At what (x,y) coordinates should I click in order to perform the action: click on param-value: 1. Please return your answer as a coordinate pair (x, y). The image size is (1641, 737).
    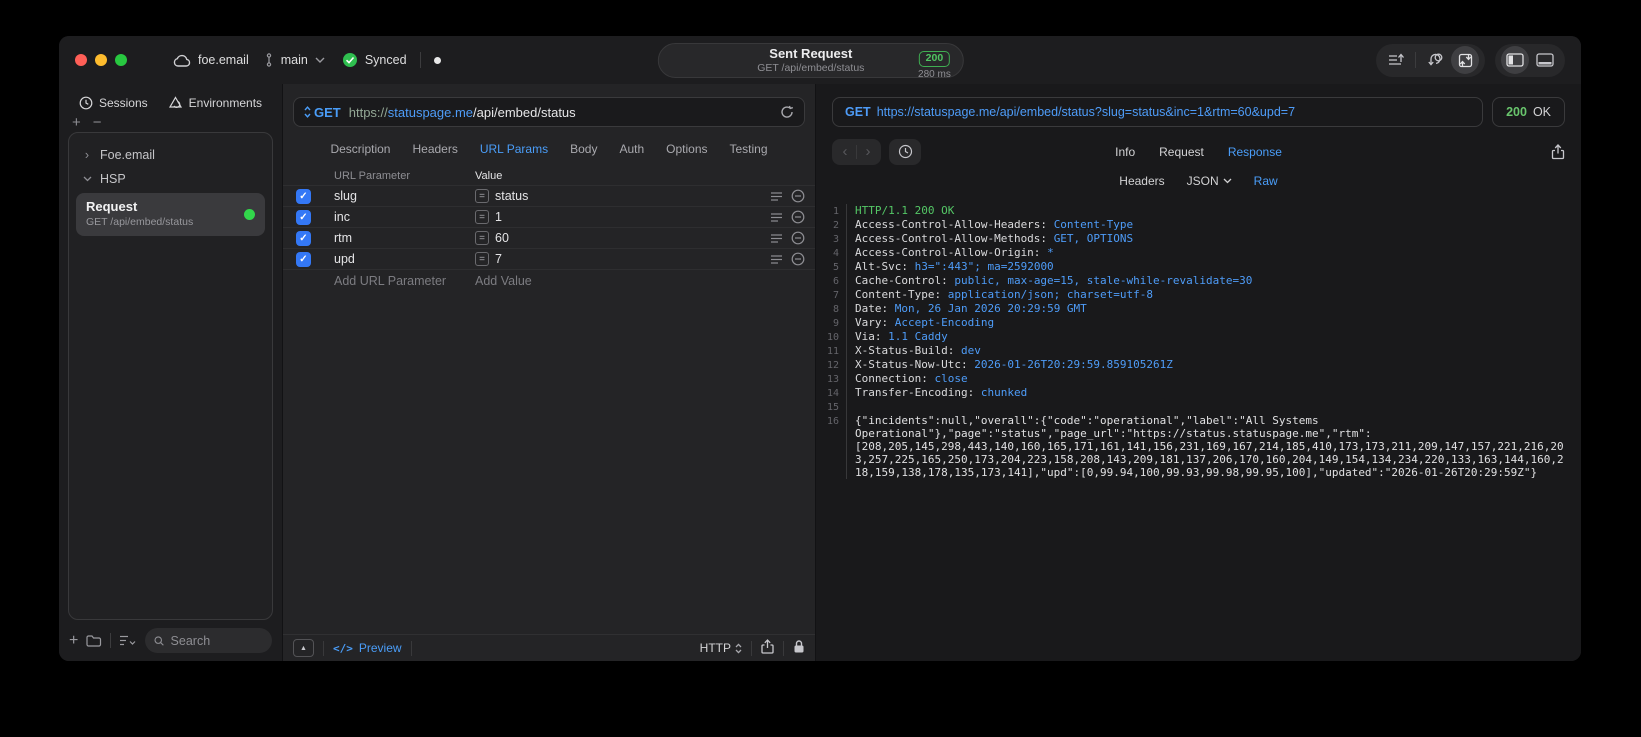
    Looking at the image, I should click on (498, 217).